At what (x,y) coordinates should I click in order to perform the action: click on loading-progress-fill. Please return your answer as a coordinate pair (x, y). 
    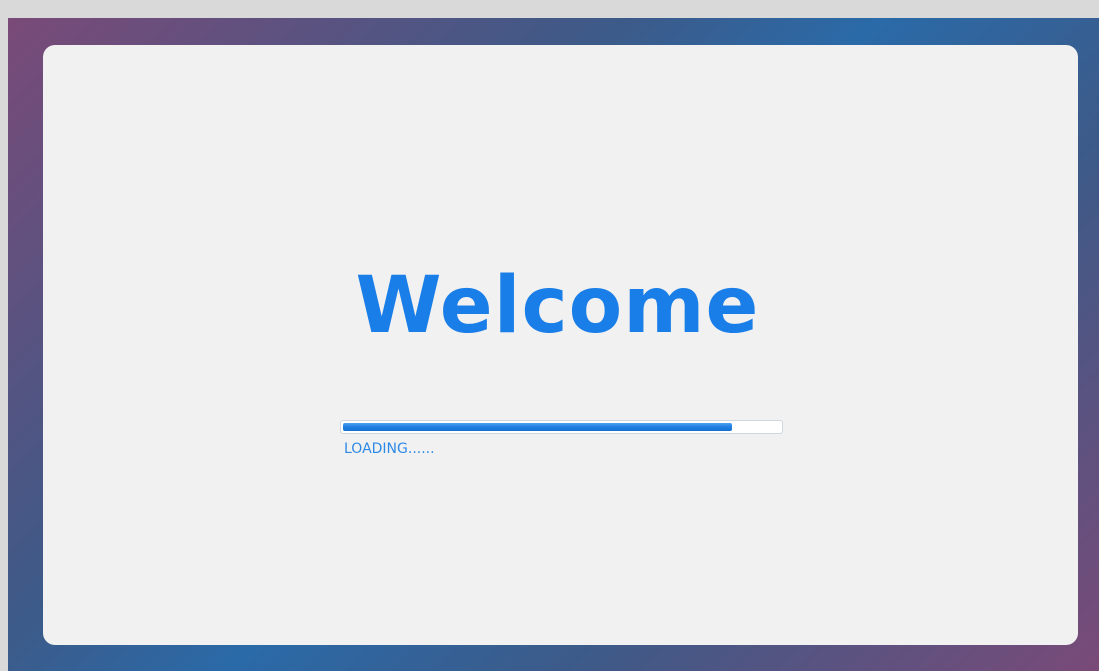
    Looking at the image, I should click on (537, 427).